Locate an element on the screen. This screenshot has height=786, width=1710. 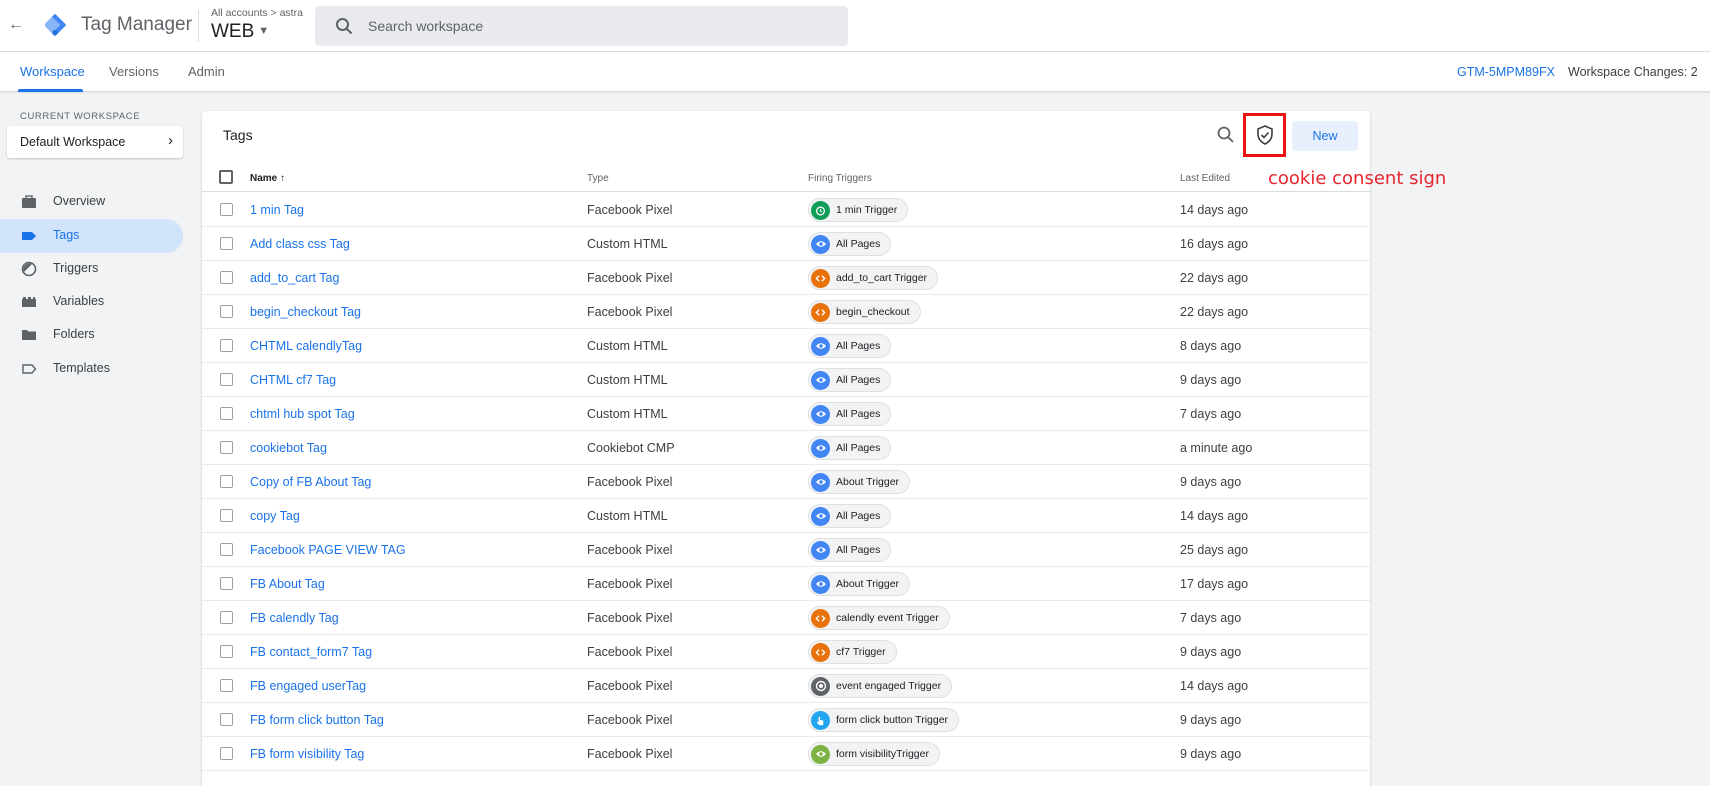
tag-name-link: add_to_cart Tag is located at coordinates (294, 278).